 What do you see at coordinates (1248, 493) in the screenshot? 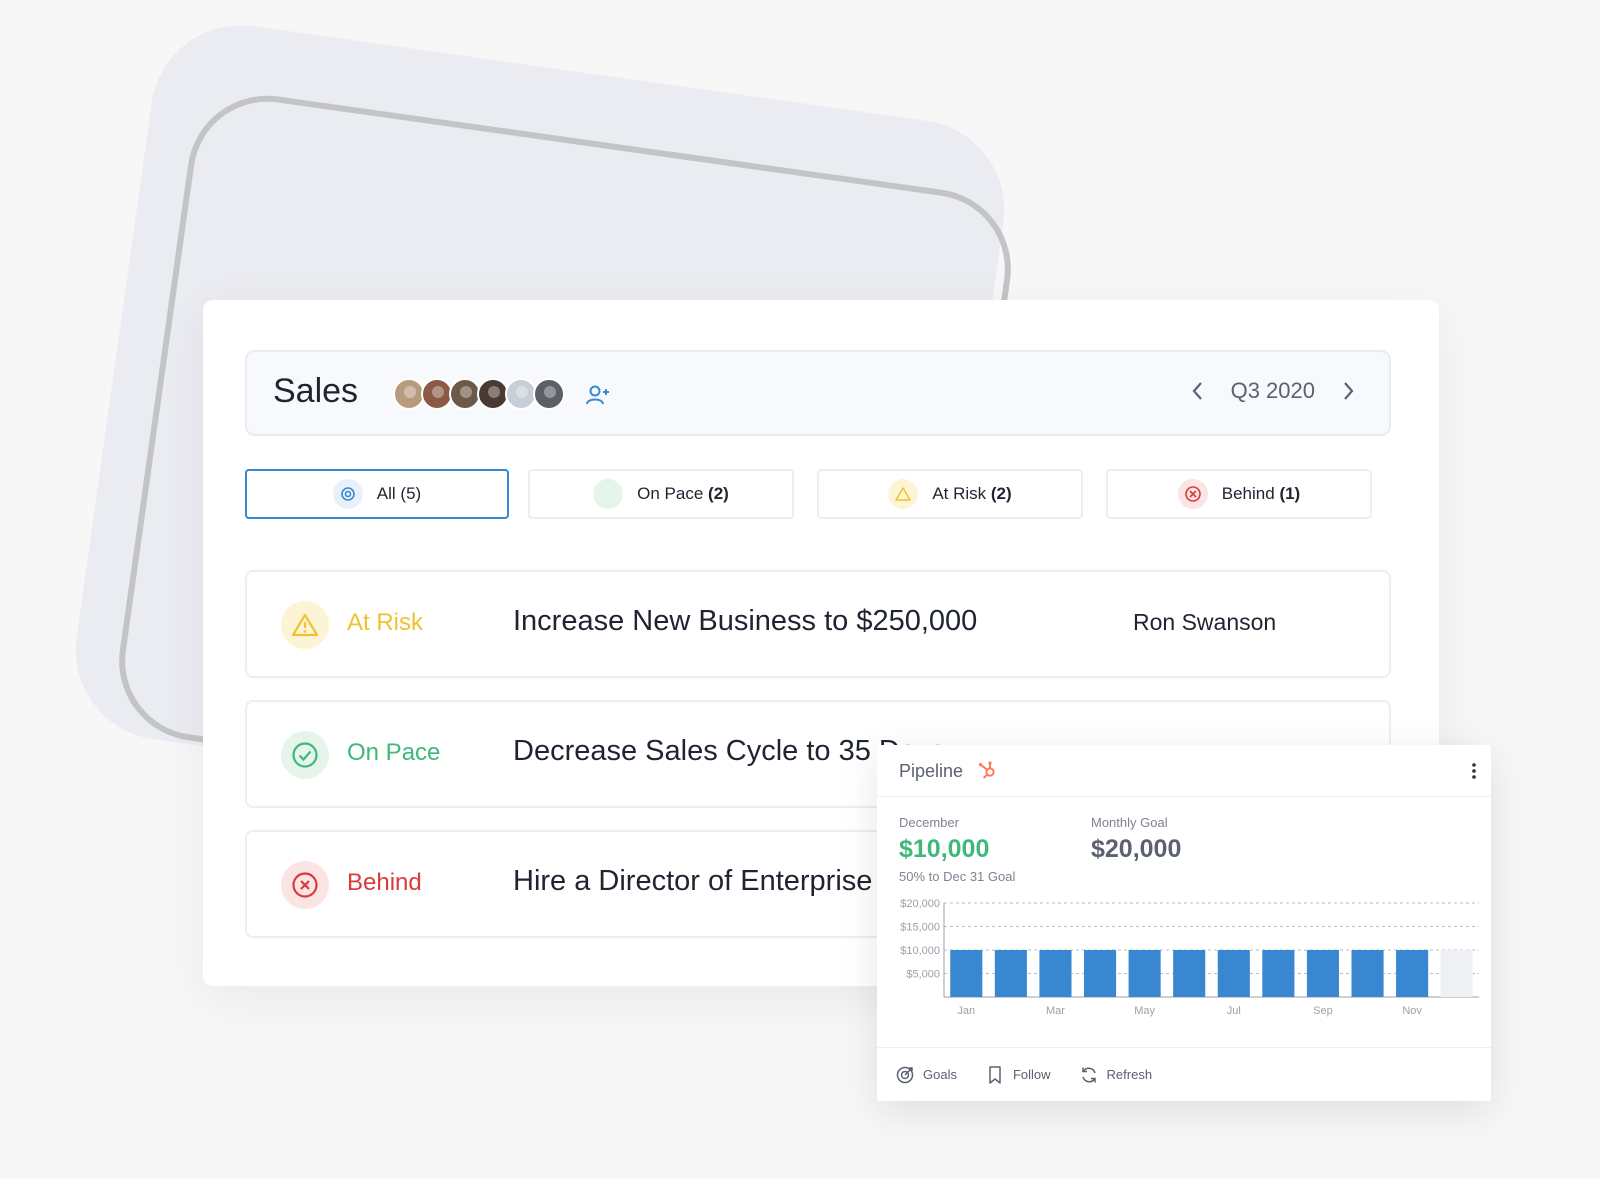
I see `filter-behind-label: Behind` at bounding box center [1248, 493].